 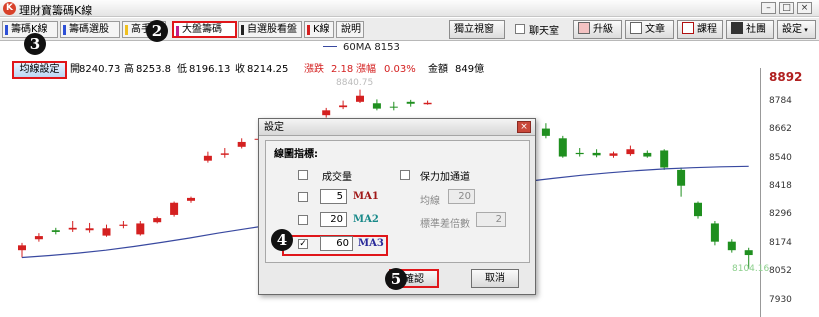 I want to click on tab-label: 自選股看盤, so click(x=272, y=29).